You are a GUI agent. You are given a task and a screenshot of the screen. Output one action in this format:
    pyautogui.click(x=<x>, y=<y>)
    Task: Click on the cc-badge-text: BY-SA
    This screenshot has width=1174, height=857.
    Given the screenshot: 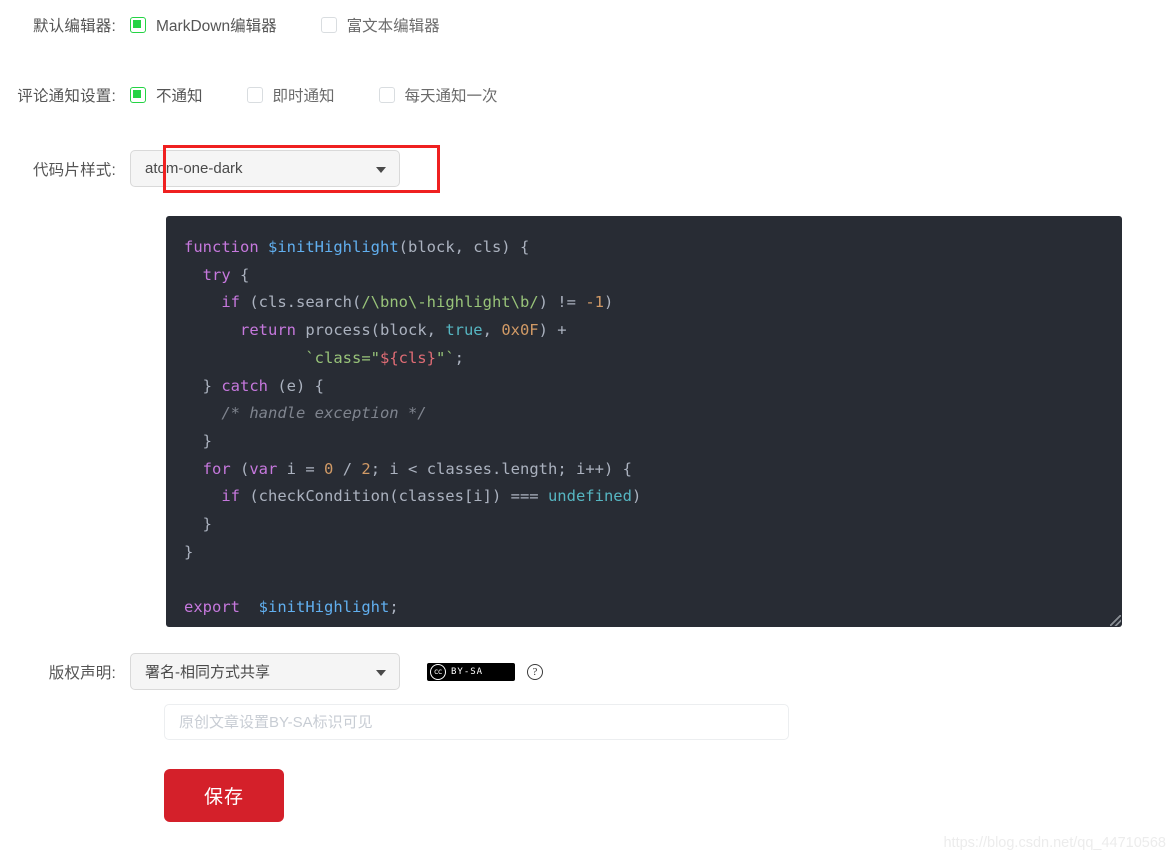 What is the action you would take?
    pyautogui.click(x=467, y=671)
    